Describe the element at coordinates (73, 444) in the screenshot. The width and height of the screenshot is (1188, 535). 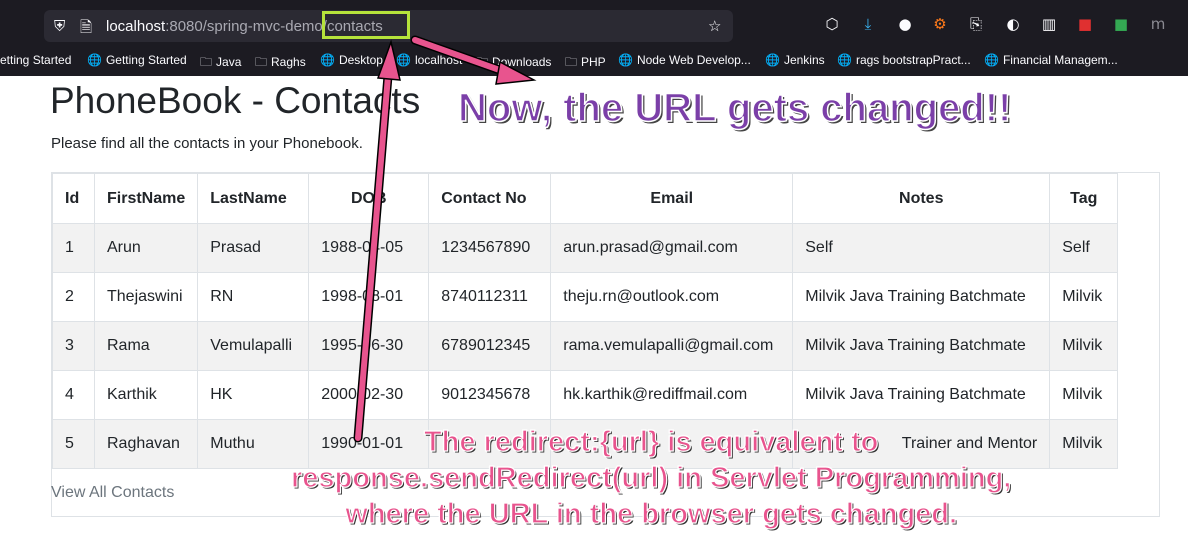
I see `table-cell: 5` at that location.